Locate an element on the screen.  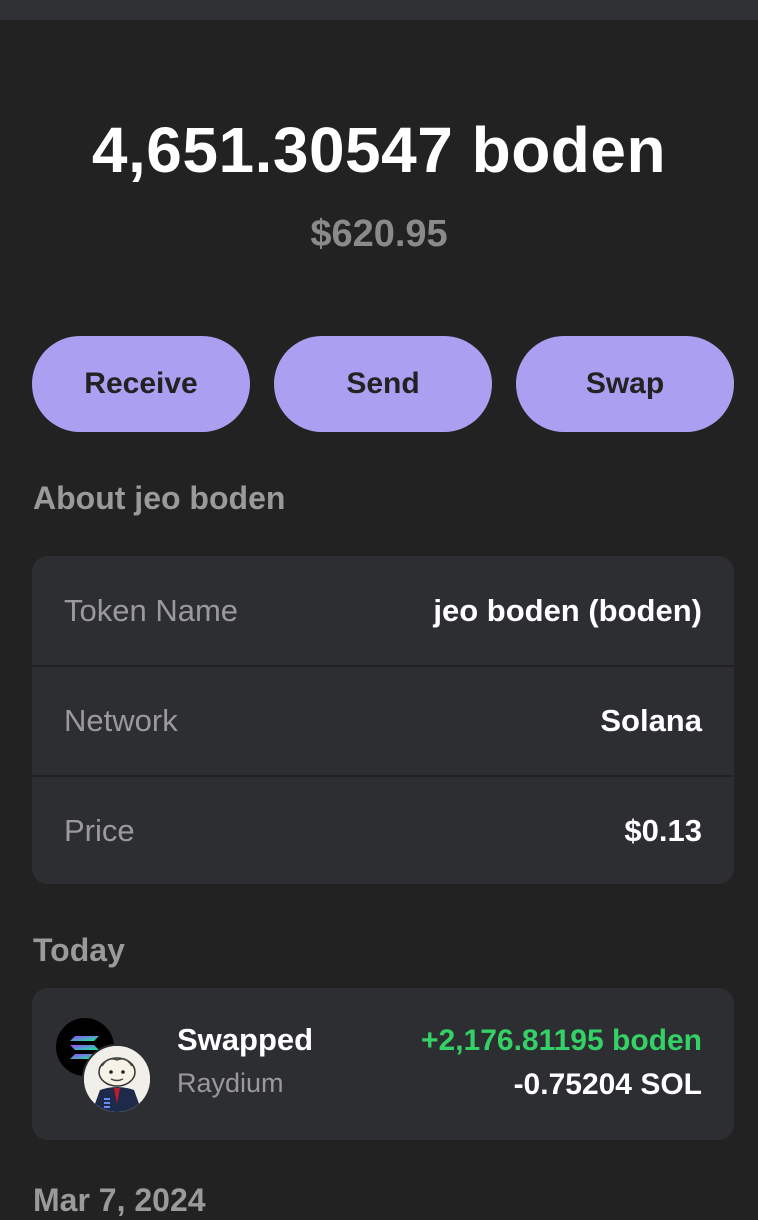
token-balance: 4,651.30547 boden is located at coordinates (379, 150).